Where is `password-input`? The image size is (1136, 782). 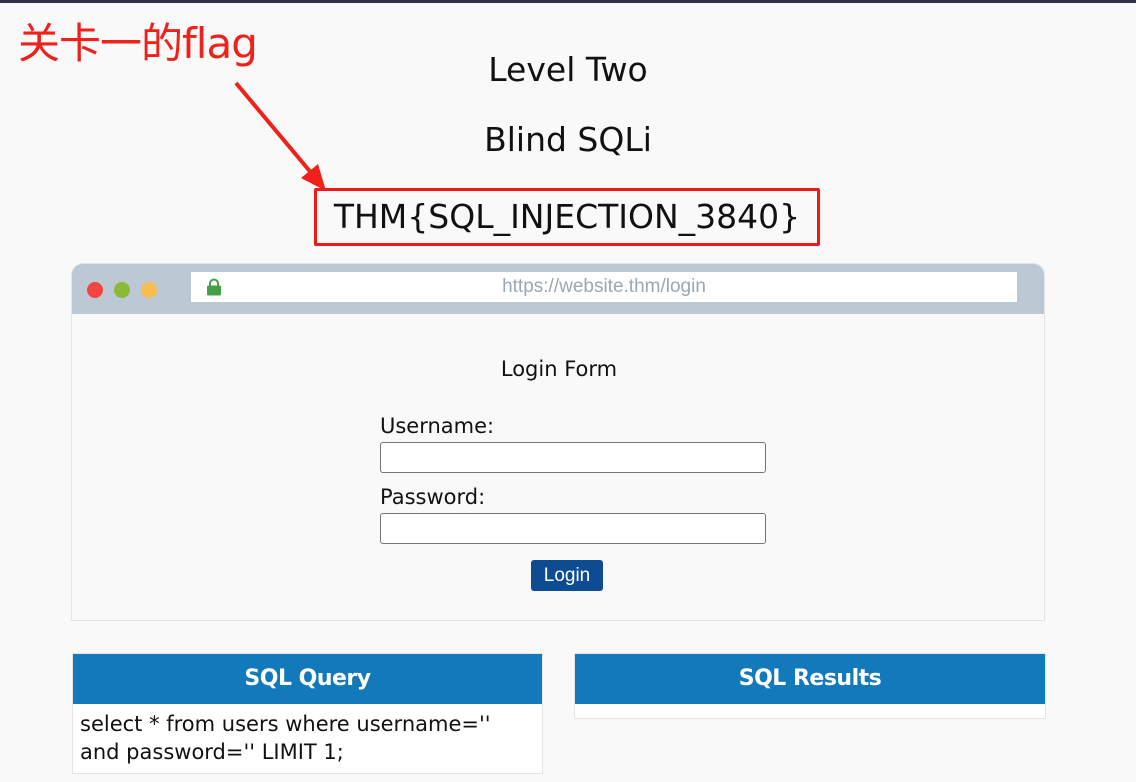
password-input is located at coordinates (573, 528).